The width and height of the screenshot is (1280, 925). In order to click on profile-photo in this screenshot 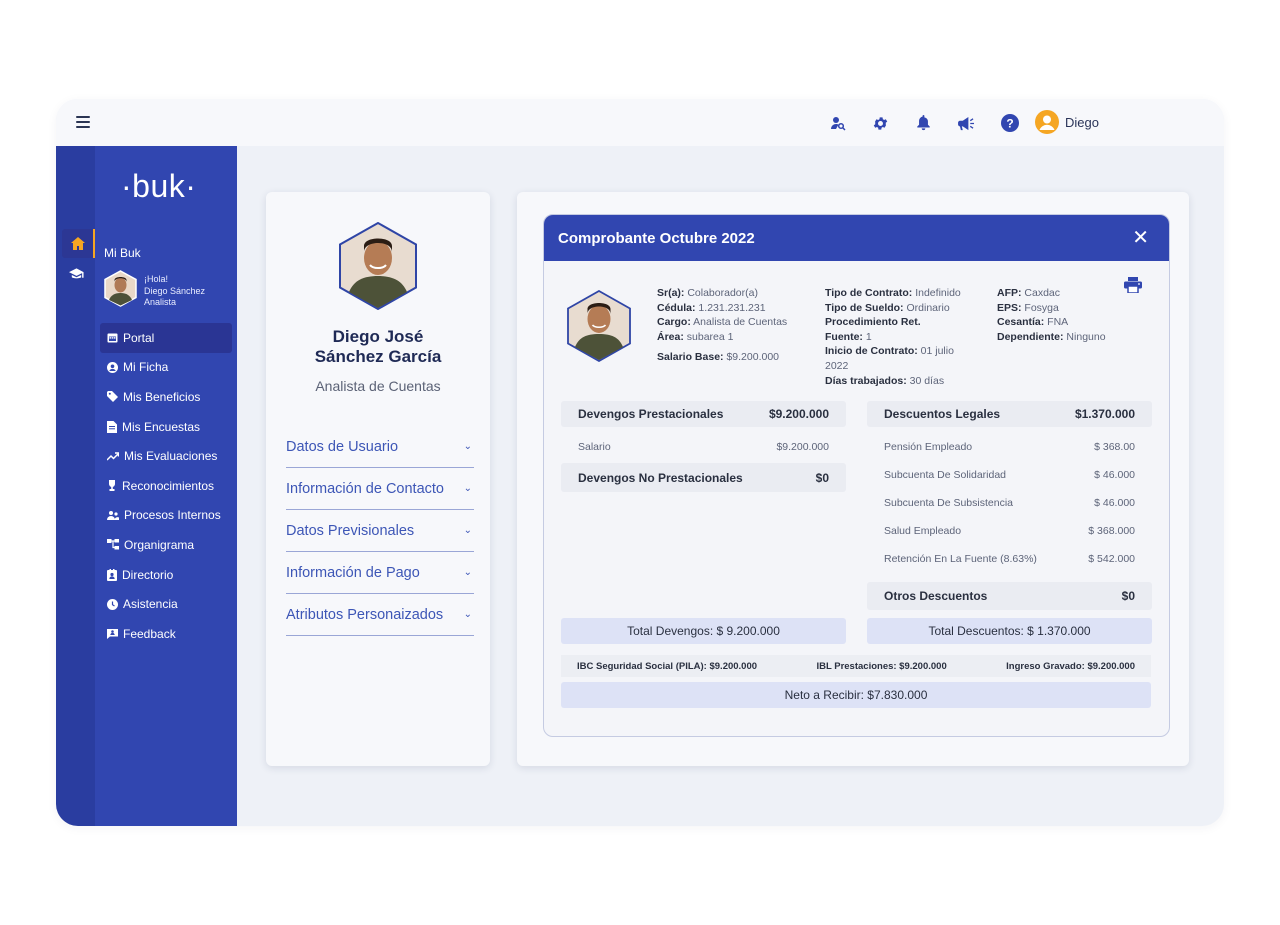, I will do `click(378, 268)`.